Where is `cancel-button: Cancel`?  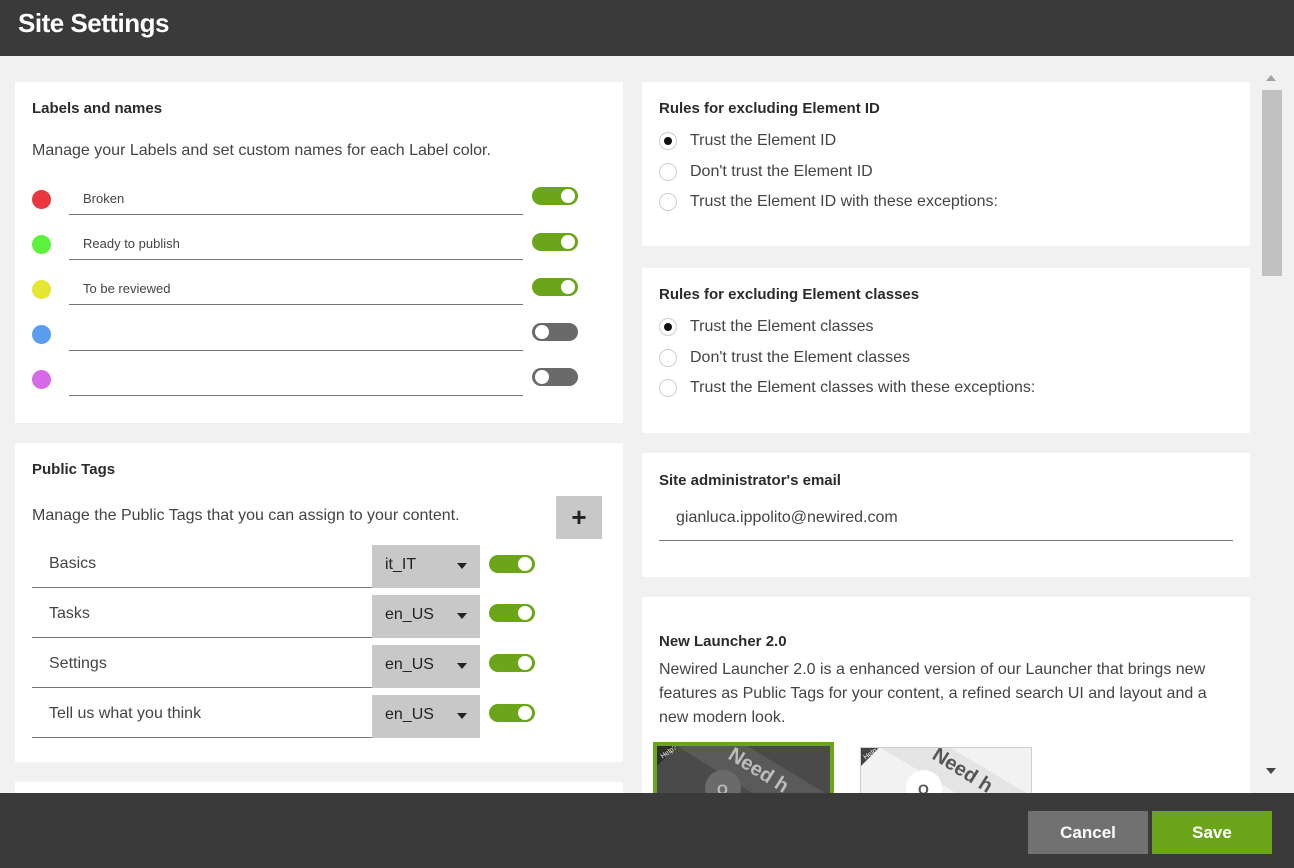
cancel-button: Cancel is located at coordinates (1088, 832).